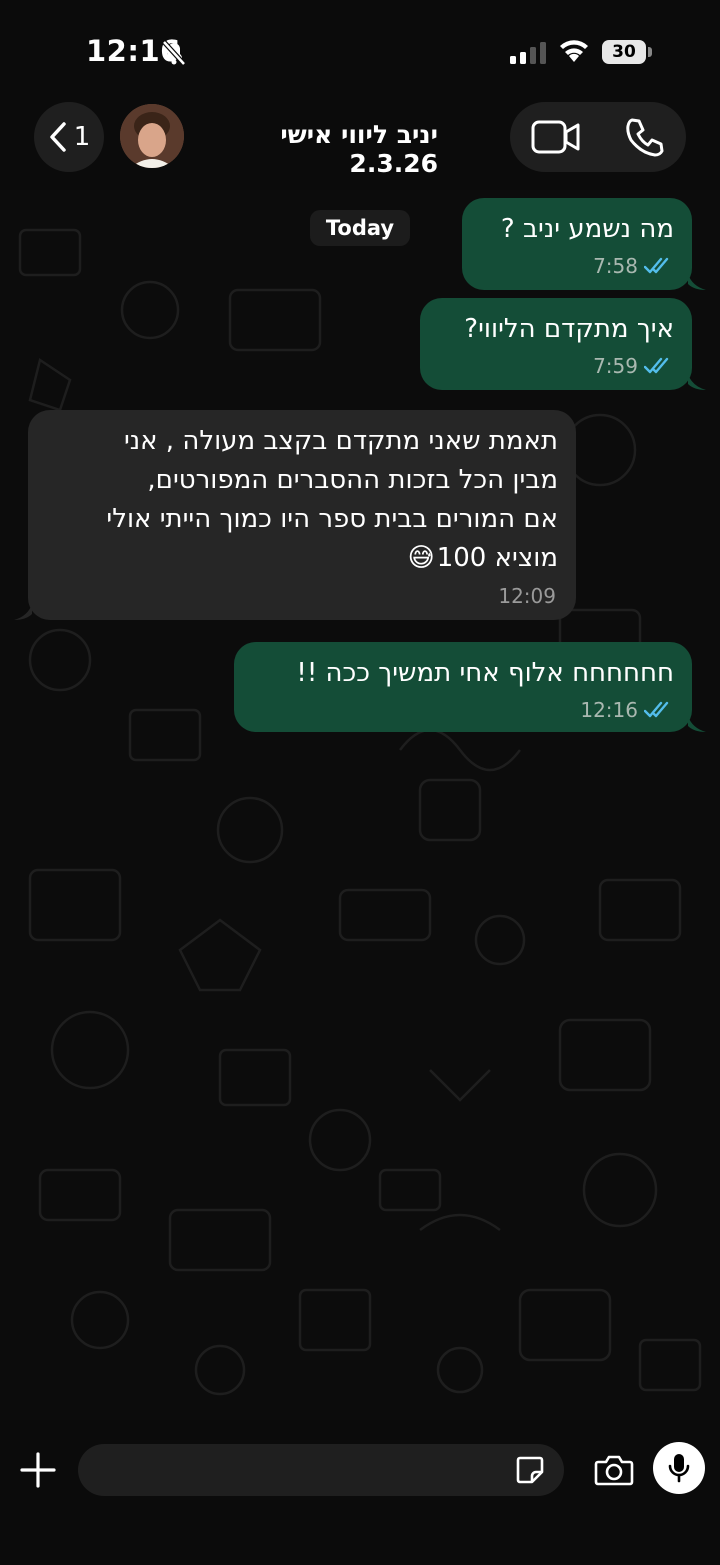 This screenshot has height=1565, width=720. What do you see at coordinates (615, 266) in the screenshot?
I see `message-time: 7:58` at bounding box center [615, 266].